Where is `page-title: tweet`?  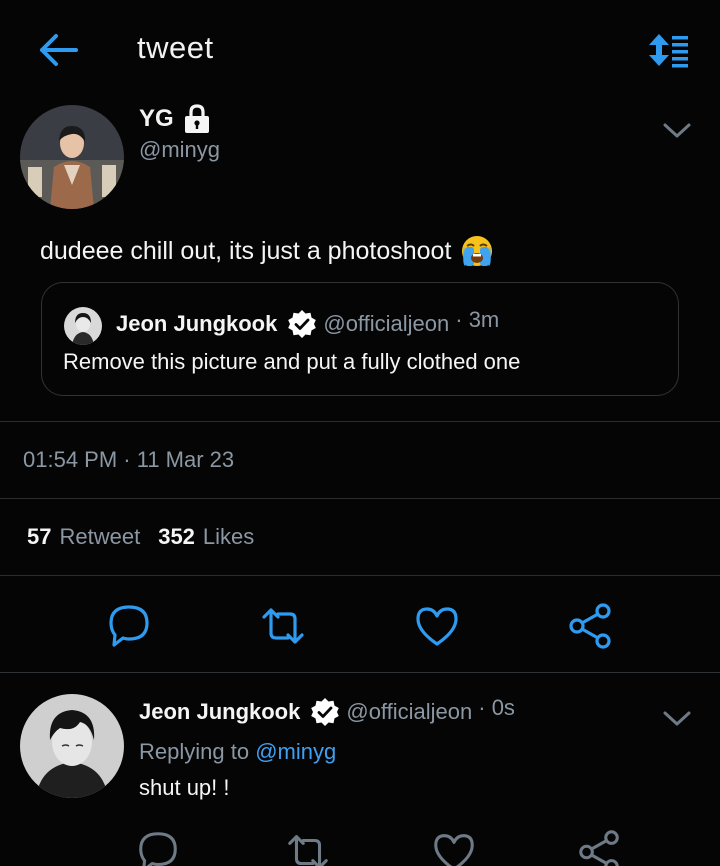 page-title: tweet is located at coordinates (175, 47).